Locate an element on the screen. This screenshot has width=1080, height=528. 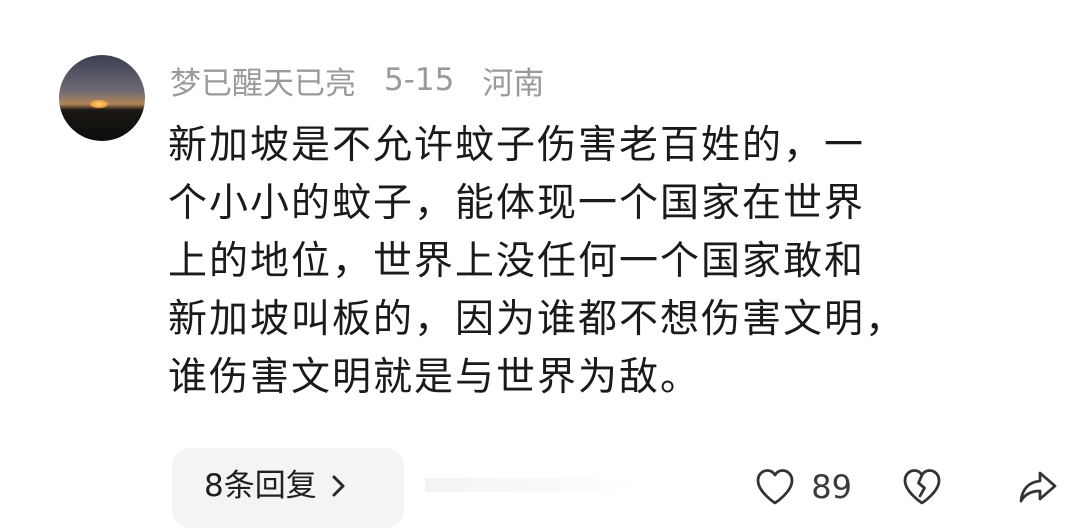
replies-label: 8条回复 is located at coordinates (260, 486).